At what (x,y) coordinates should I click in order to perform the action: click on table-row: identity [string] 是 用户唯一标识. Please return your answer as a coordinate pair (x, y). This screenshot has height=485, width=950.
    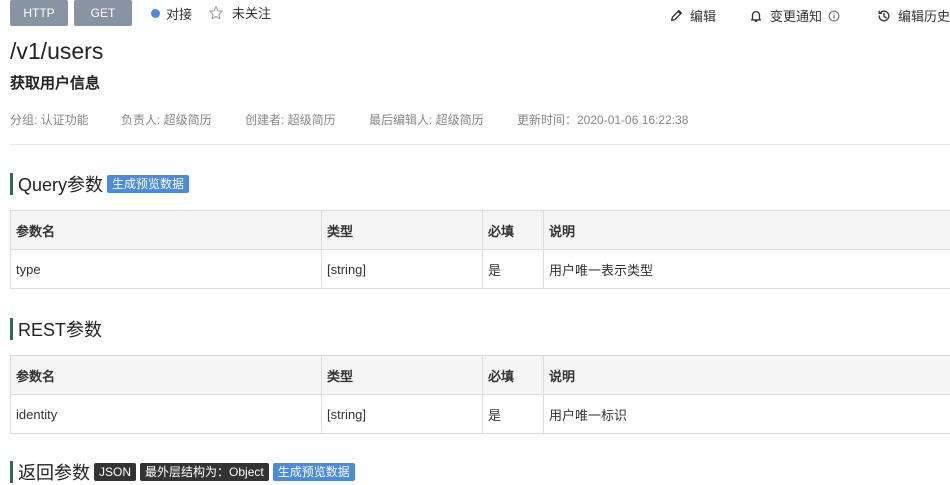
    Looking at the image, I should click on (480, 414).